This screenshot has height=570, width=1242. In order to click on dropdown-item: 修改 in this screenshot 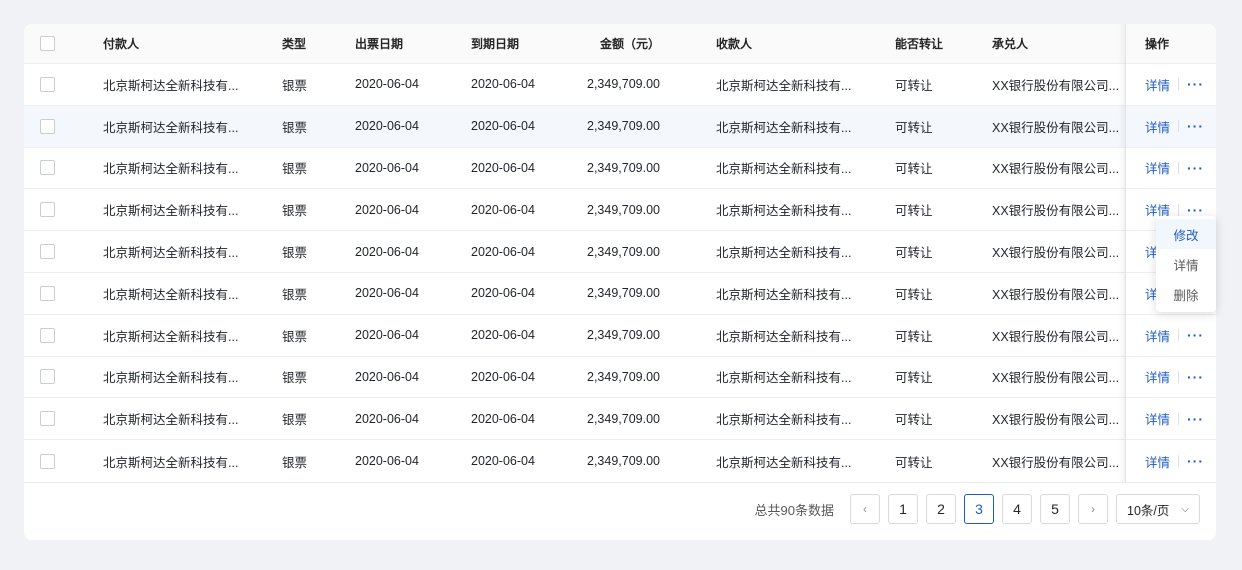, I will do `click(1186, 234)`.